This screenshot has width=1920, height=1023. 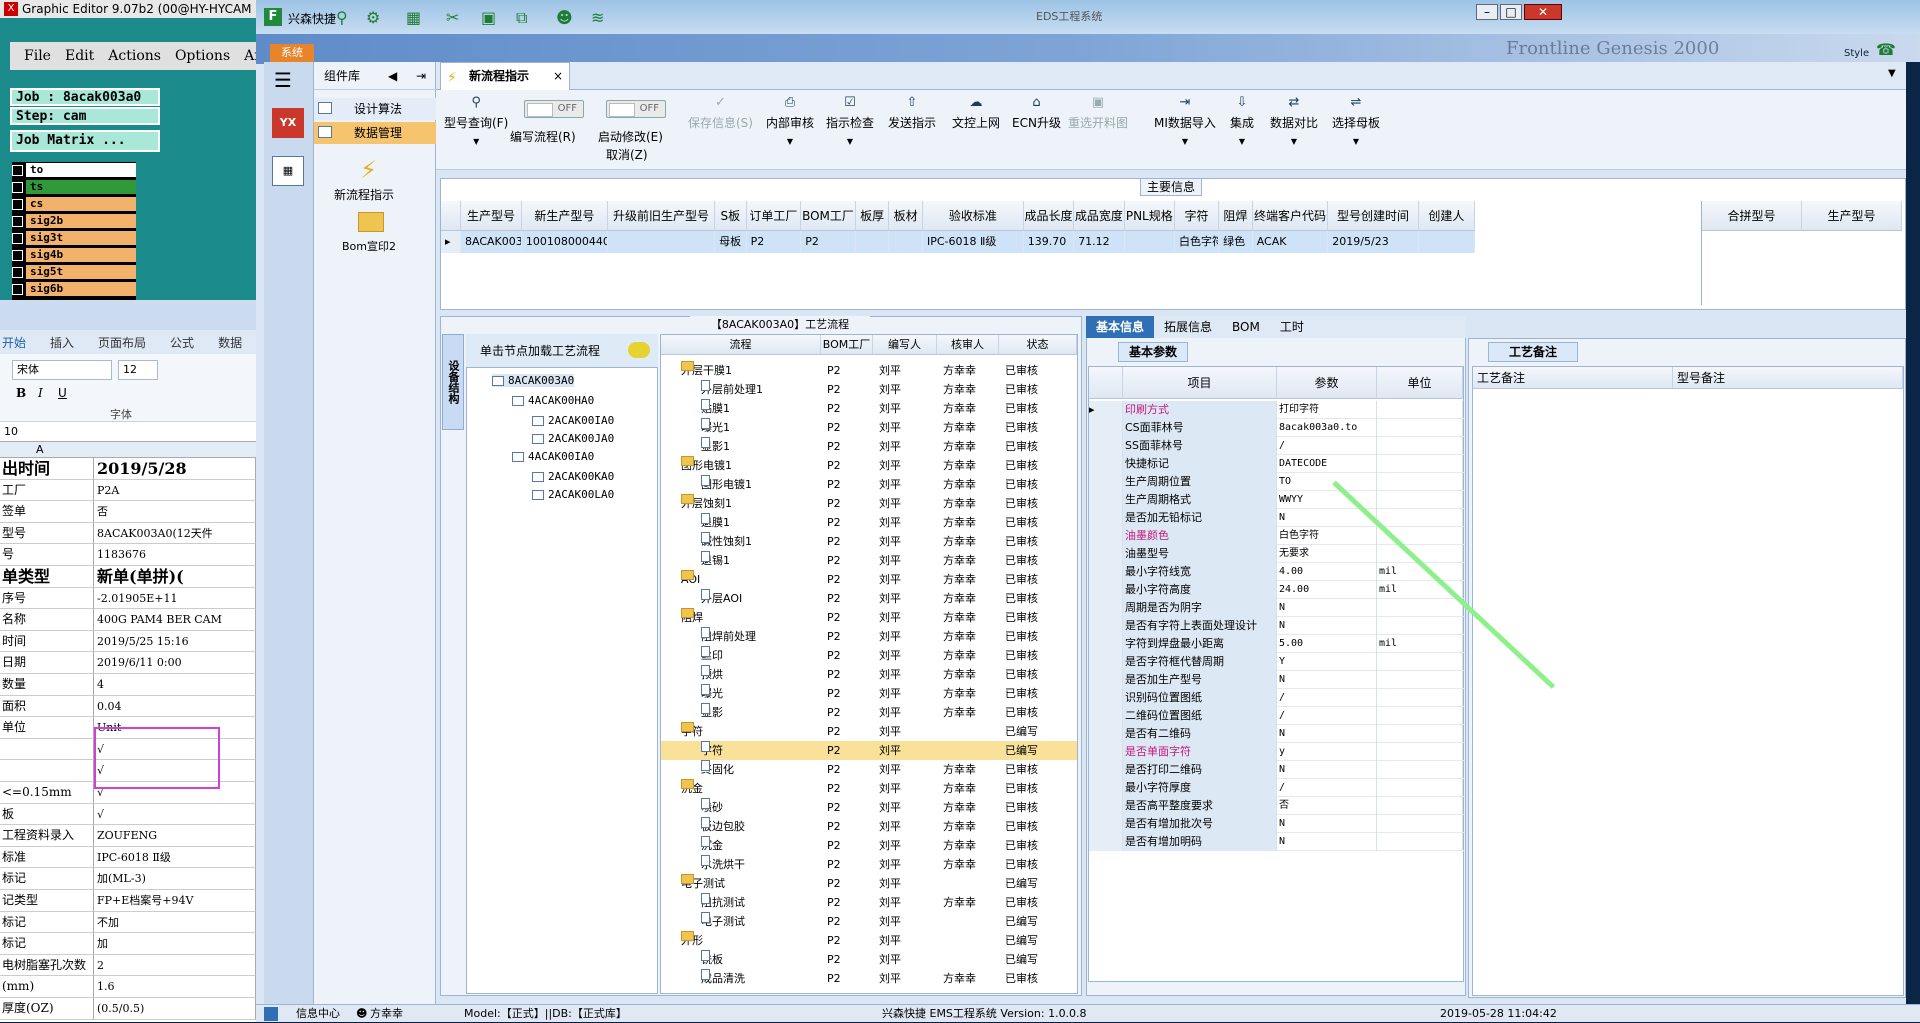 I want to click on param-row: 识别码位置图纸 /, so click(x=1277, y=698).